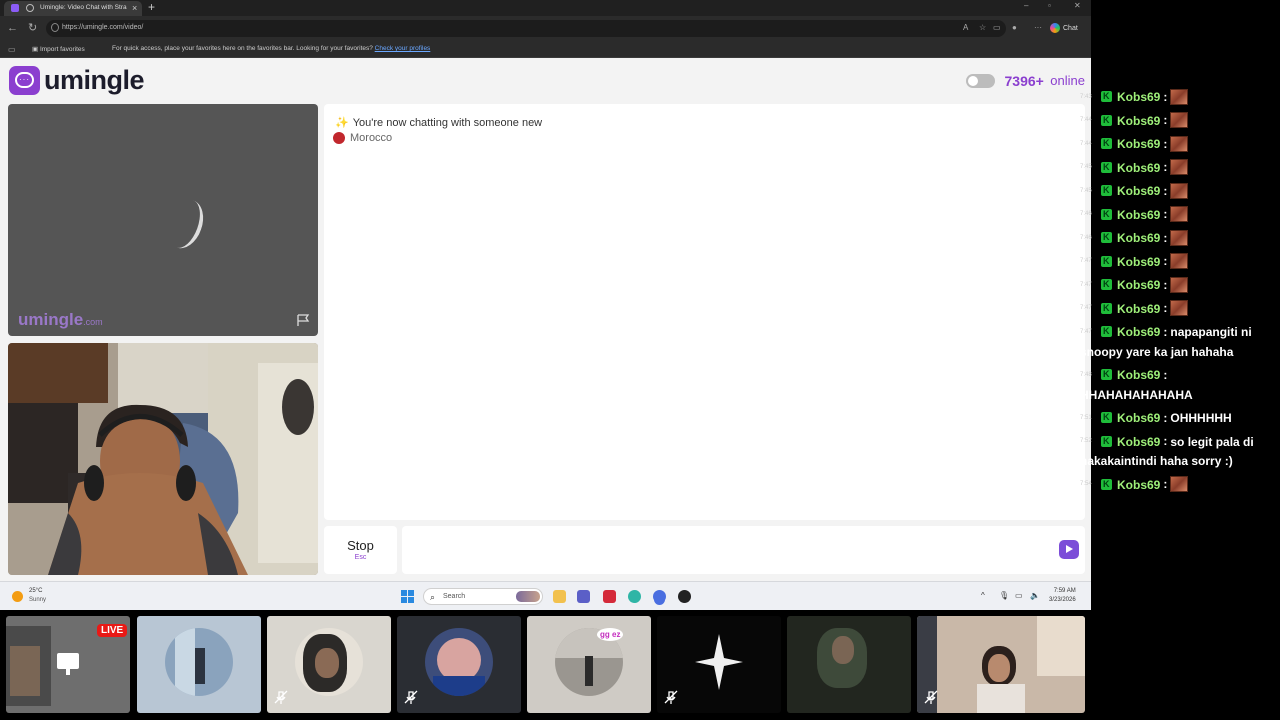 This screenshot has width=1280, height=720. Describe the element at coordinates (1014, 27) in the screenshot. I see `profile-icon: ●` at that location.